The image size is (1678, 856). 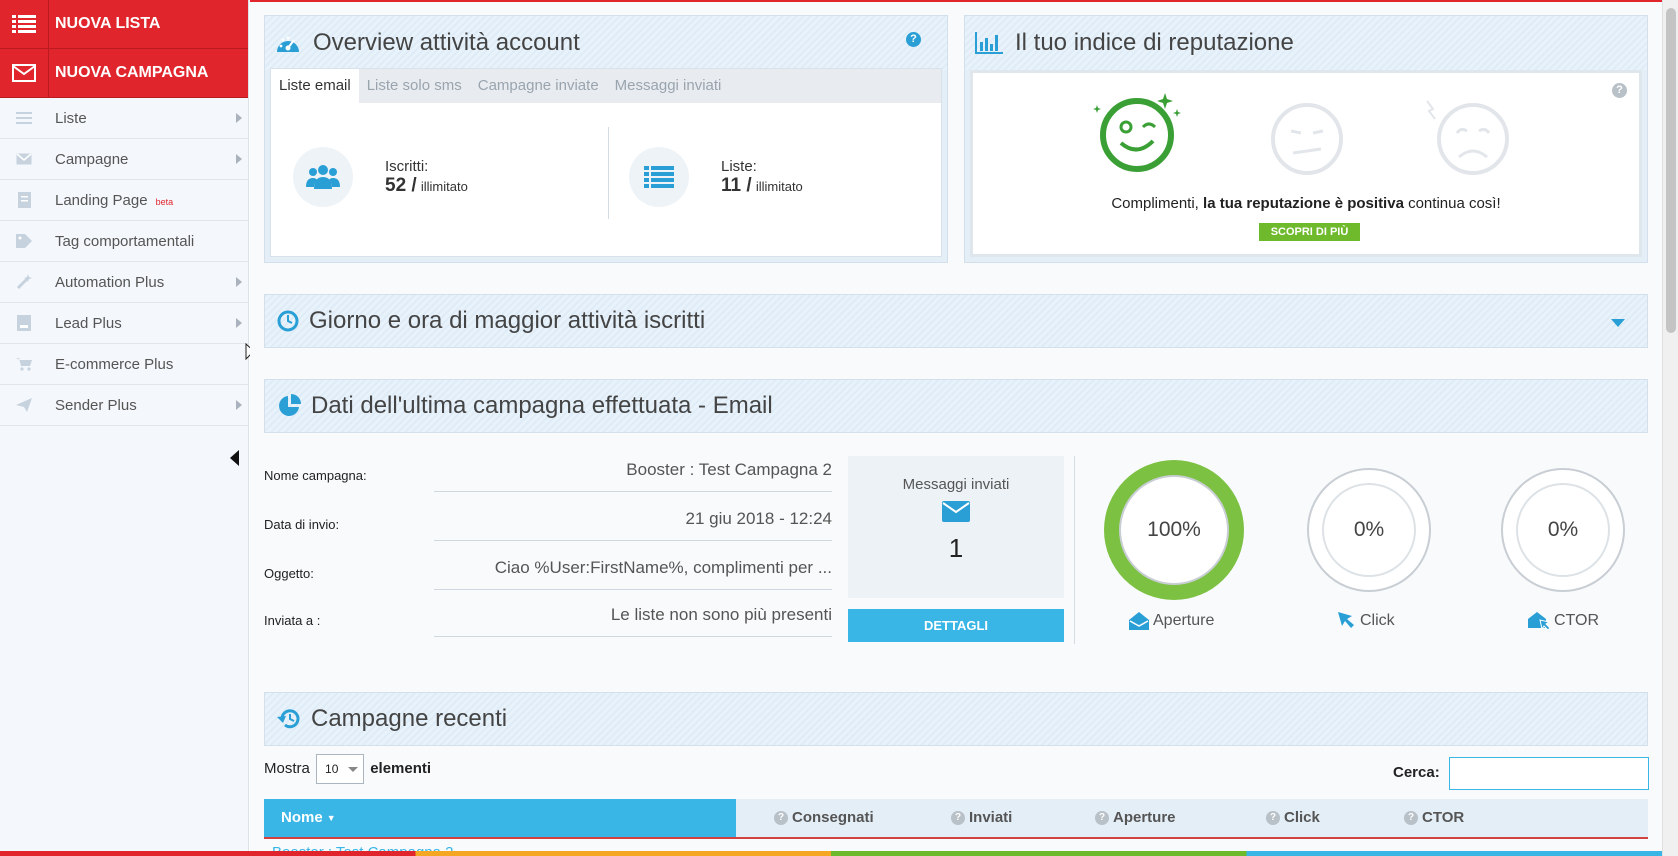 What do you see at coordinates (407, 166) in the screenshot?
I see `subscribers-label: Iscritti:` at bounding box center [407, 166].